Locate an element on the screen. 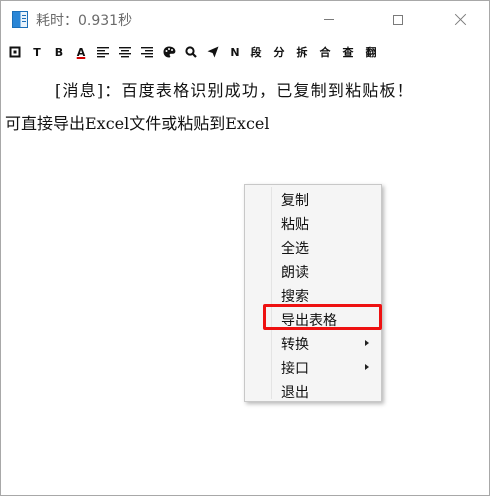  toolbar-bold-button: B is located at coordinates (59, 52).